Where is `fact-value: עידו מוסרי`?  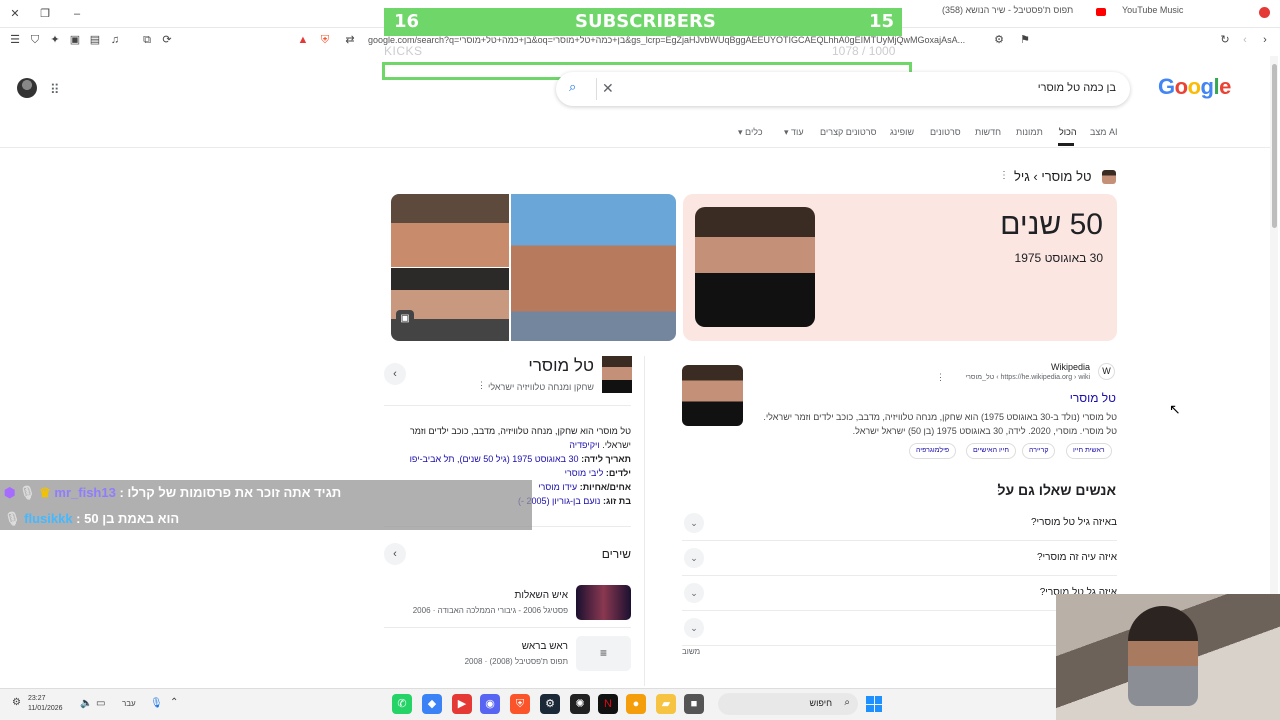 fact-value: עידו מוסרי is located at coordinates (557, 487).